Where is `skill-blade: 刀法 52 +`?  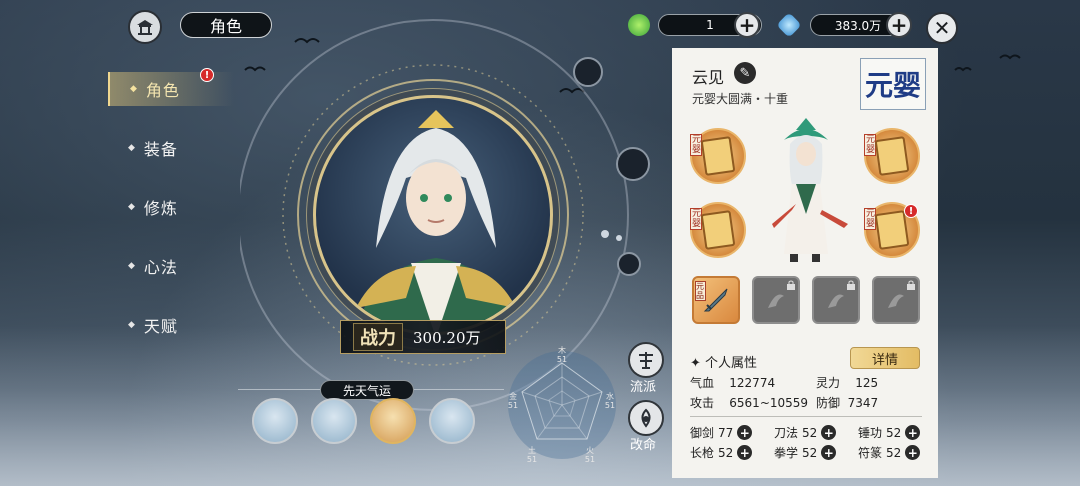
skill-blade: 刀法 52 + is located at coordinates (805, 432).